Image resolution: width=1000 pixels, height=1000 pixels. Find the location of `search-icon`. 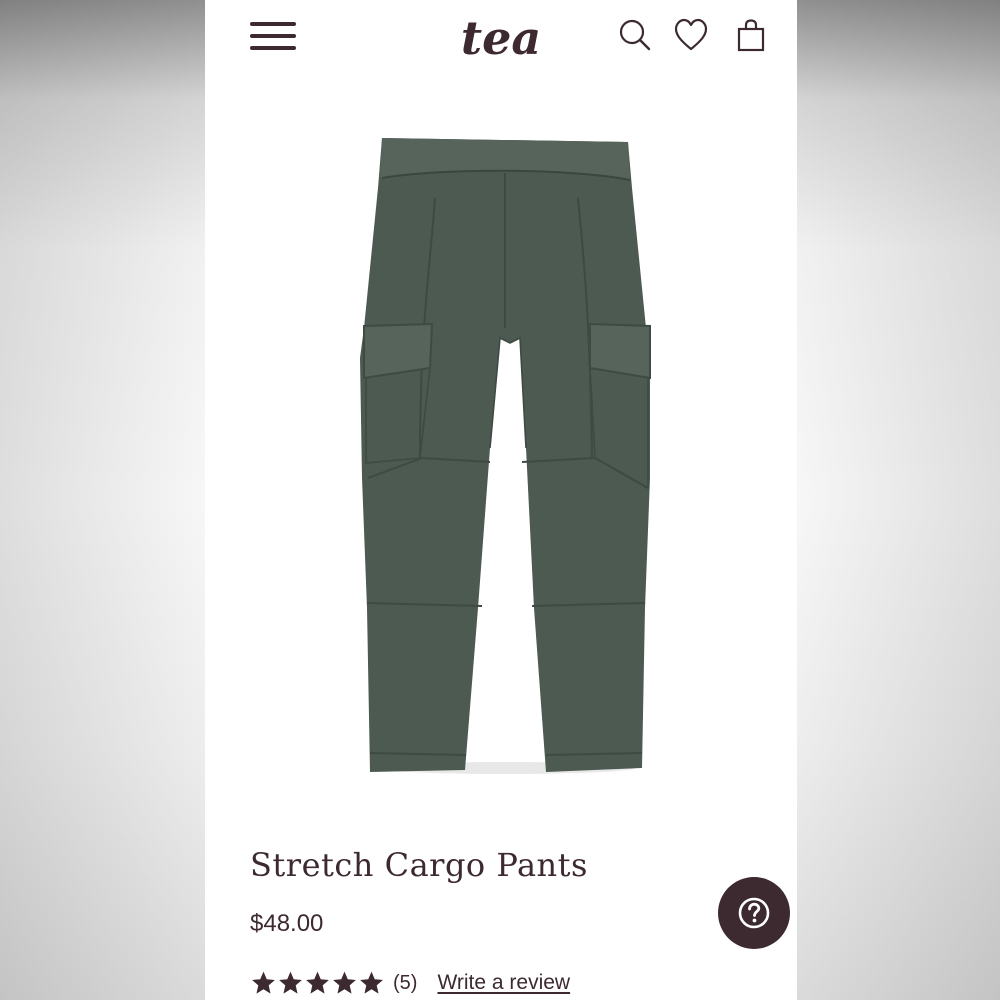

search-icon is located at coordinates (635, 36).